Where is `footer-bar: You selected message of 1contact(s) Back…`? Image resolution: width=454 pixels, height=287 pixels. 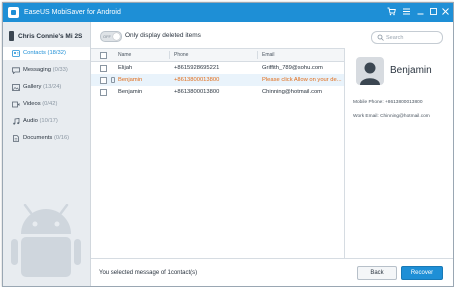 footer-bar: You selected message of 1contact(s) Back… is located at coordinates (272, 272).